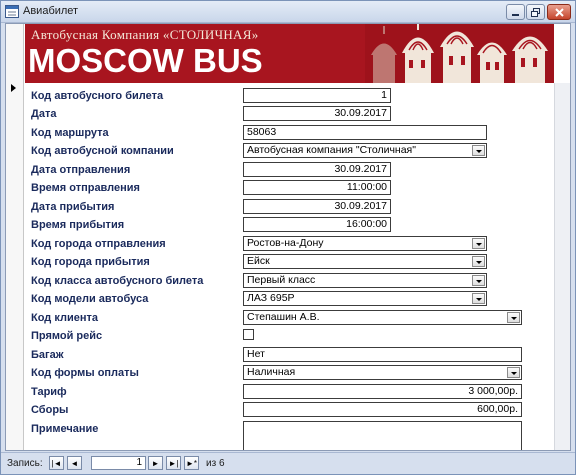 The width and height of the screenshot is (576, 475). I want to click on arrival-time-value: 16:00:00, so click(366, 224).